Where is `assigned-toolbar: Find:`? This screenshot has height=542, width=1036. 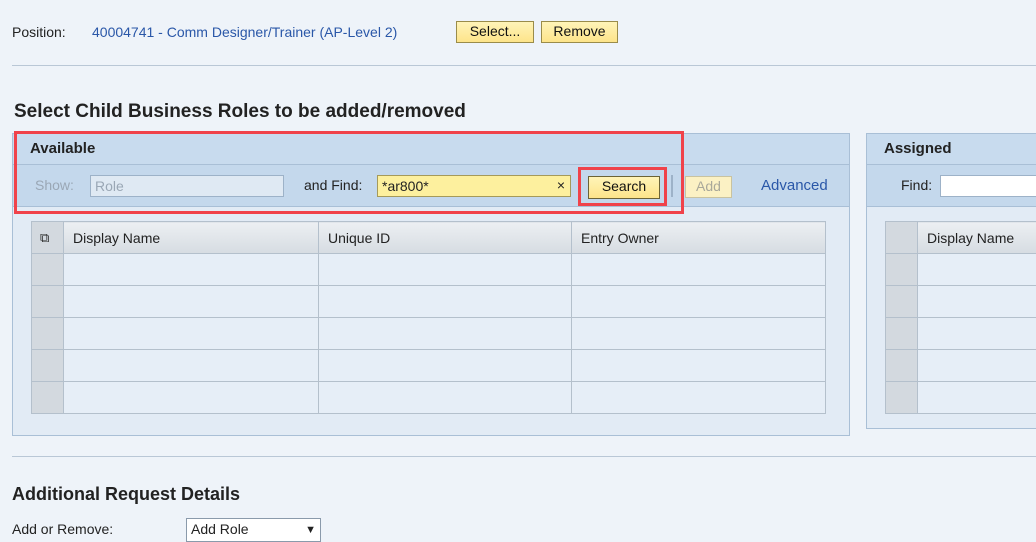 assigned-toolbar: Find: is located at coordinates (951, 186).